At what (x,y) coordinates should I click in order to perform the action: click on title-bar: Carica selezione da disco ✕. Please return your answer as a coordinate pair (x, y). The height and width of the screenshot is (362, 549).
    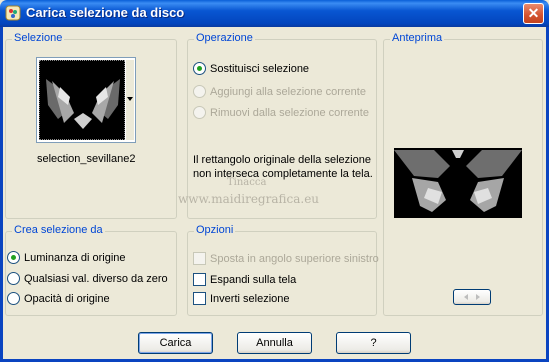
    Looking at the image, I should click on (274, 13).